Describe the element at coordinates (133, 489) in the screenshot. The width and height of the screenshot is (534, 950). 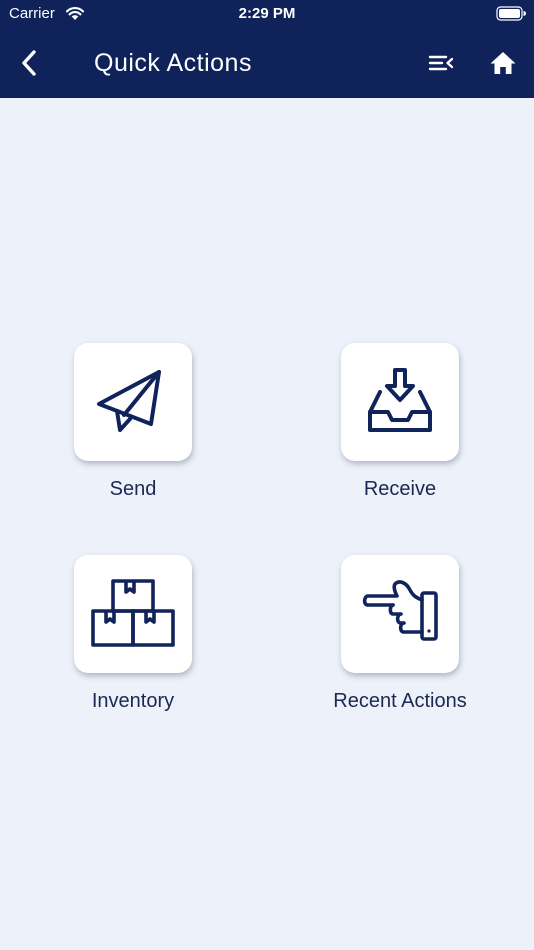
I see `send-label: Send` at that location.